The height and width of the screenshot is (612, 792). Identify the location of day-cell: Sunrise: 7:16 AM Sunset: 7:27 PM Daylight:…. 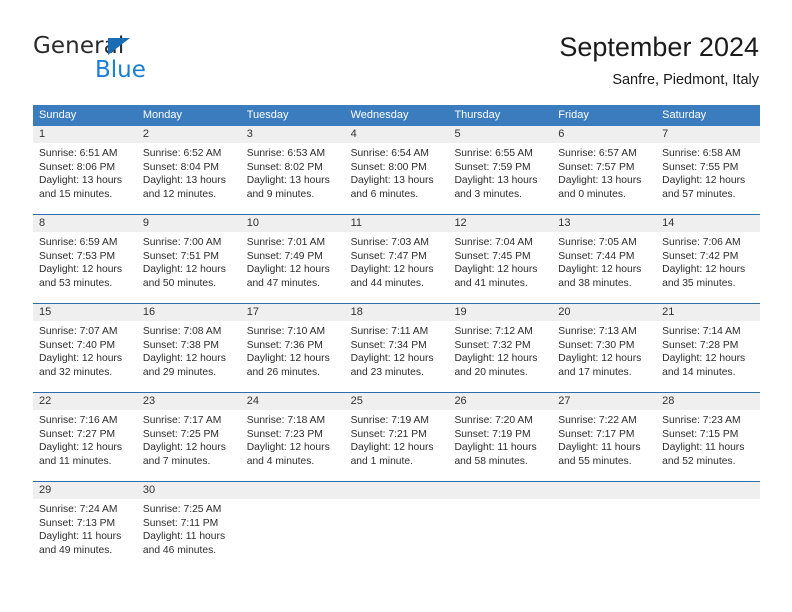
(85, 445).